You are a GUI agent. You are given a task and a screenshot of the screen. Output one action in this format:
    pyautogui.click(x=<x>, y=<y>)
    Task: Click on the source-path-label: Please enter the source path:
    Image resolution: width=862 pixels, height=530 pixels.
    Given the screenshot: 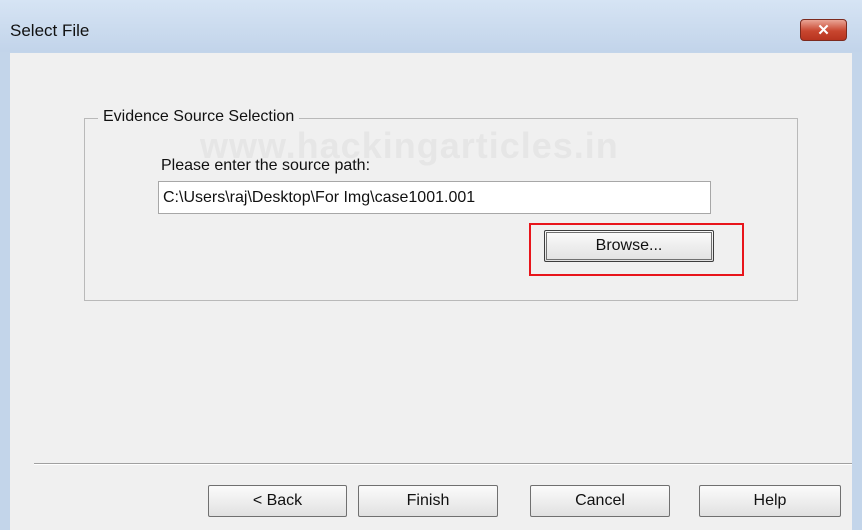 What is the action you would take?
    pyautogui.click(x=266, y=165)
    